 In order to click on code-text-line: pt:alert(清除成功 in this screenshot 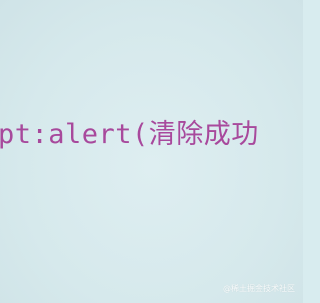, I will do `click(129, 134)`.